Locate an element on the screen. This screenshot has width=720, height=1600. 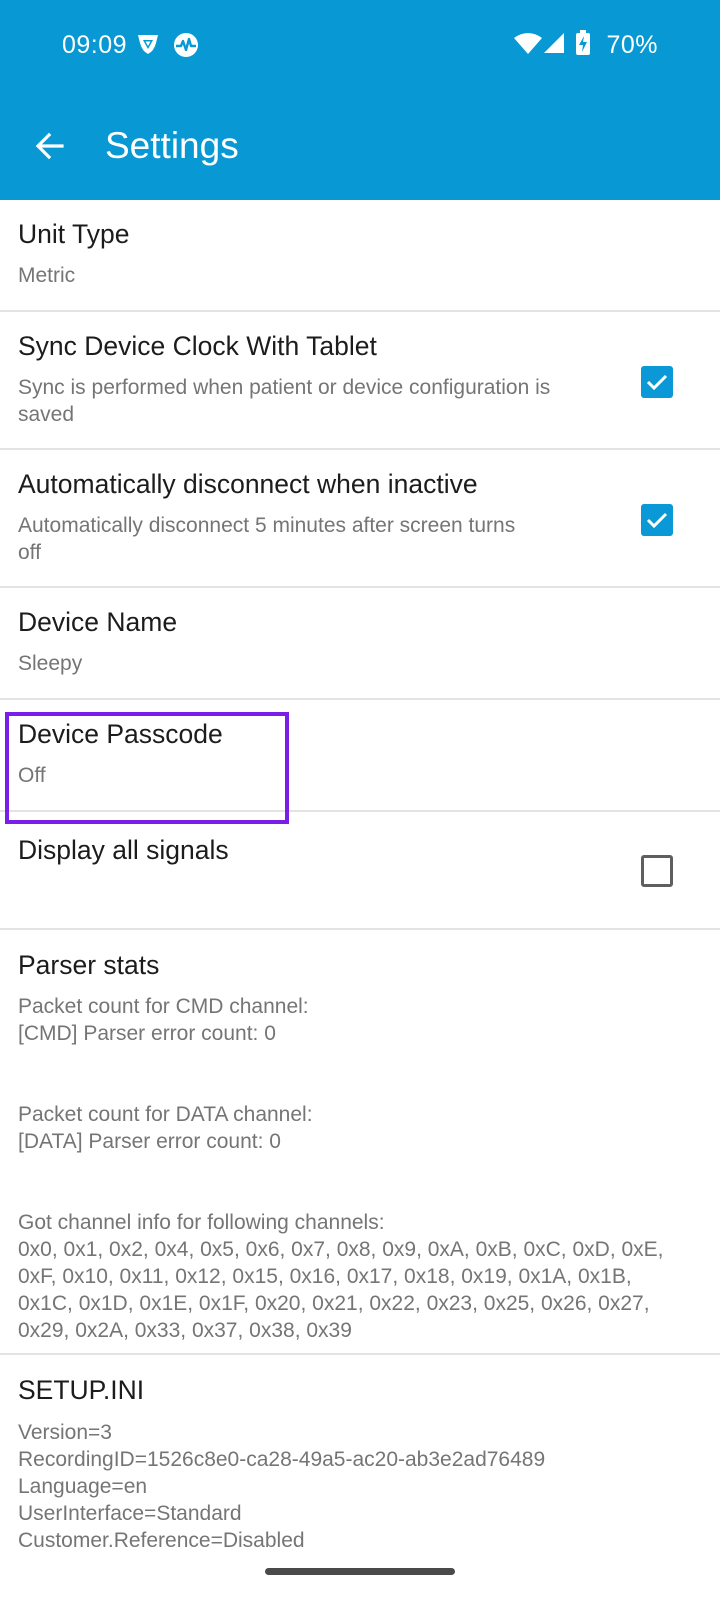
status-time: 09:09 is located at coordinates (95, 45).